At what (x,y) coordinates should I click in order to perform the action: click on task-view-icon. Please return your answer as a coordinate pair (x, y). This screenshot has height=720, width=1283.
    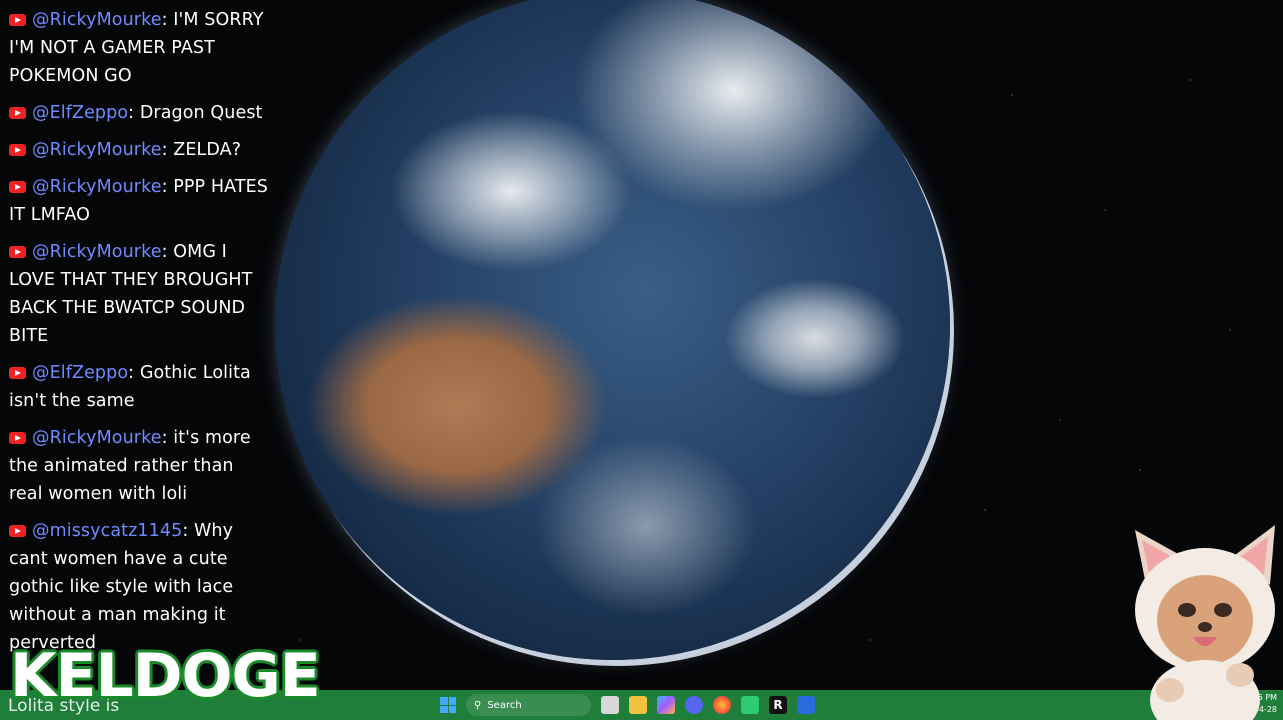
    Looking at the image, I should click on (610, 705).